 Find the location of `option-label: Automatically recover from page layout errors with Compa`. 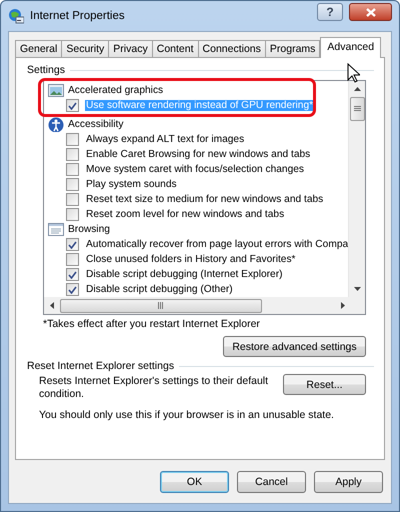

option-label: Automatically recover from page layout errors with Compa is located at coordinates (216, 244).